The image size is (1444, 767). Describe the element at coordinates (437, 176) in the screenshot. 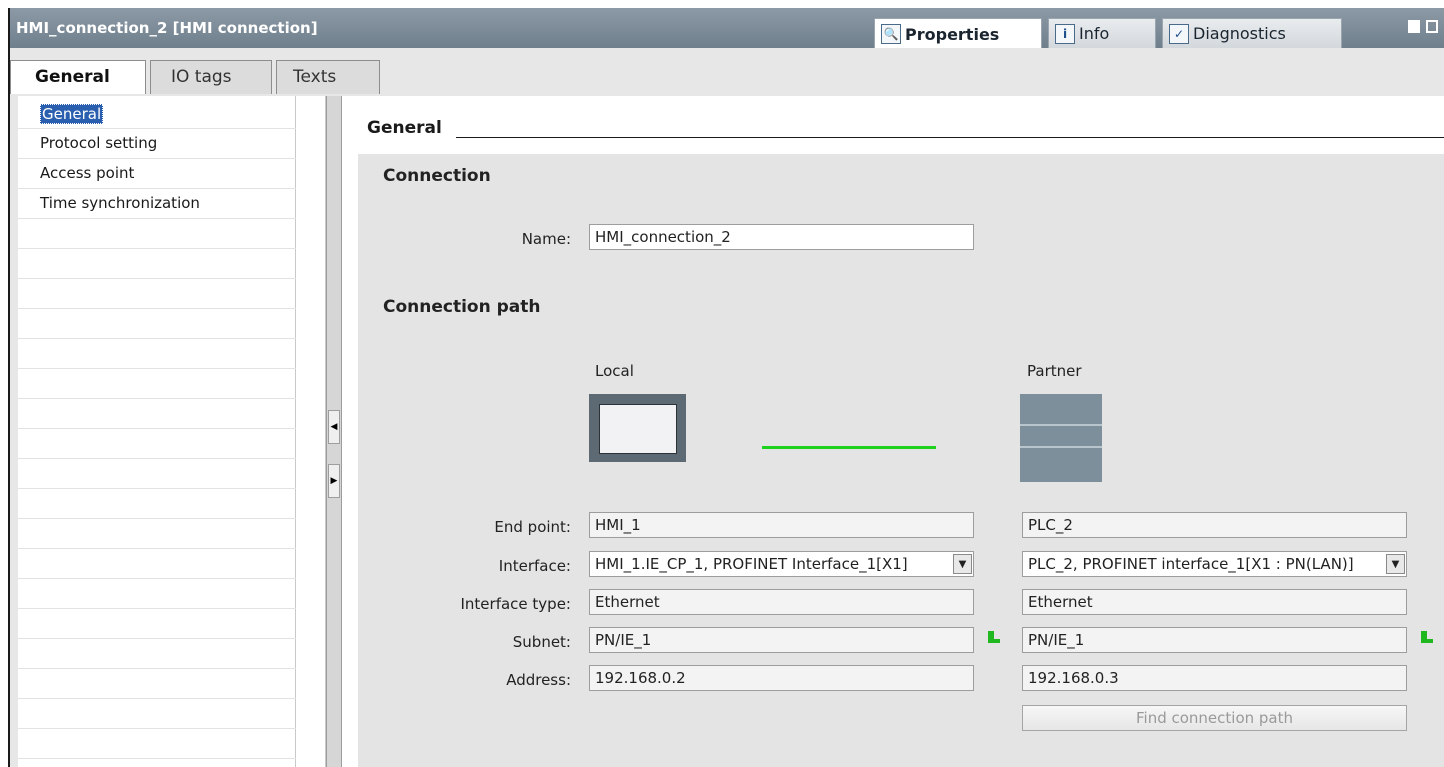

I see `section-title-connection: Connection` at that location.